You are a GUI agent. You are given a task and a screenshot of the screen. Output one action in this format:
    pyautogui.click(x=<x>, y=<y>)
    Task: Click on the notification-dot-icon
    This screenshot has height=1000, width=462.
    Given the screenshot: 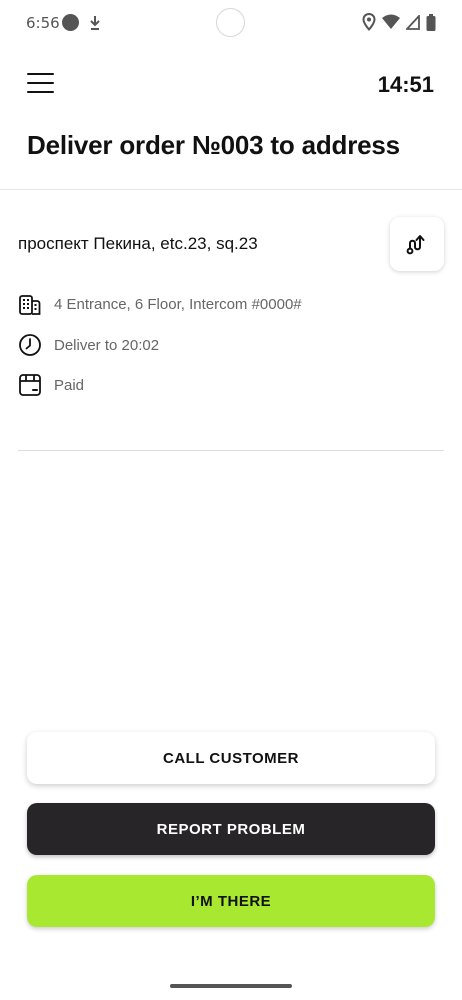 What is the action you would take?
    pyautogui.click(x=70, y=22)
    